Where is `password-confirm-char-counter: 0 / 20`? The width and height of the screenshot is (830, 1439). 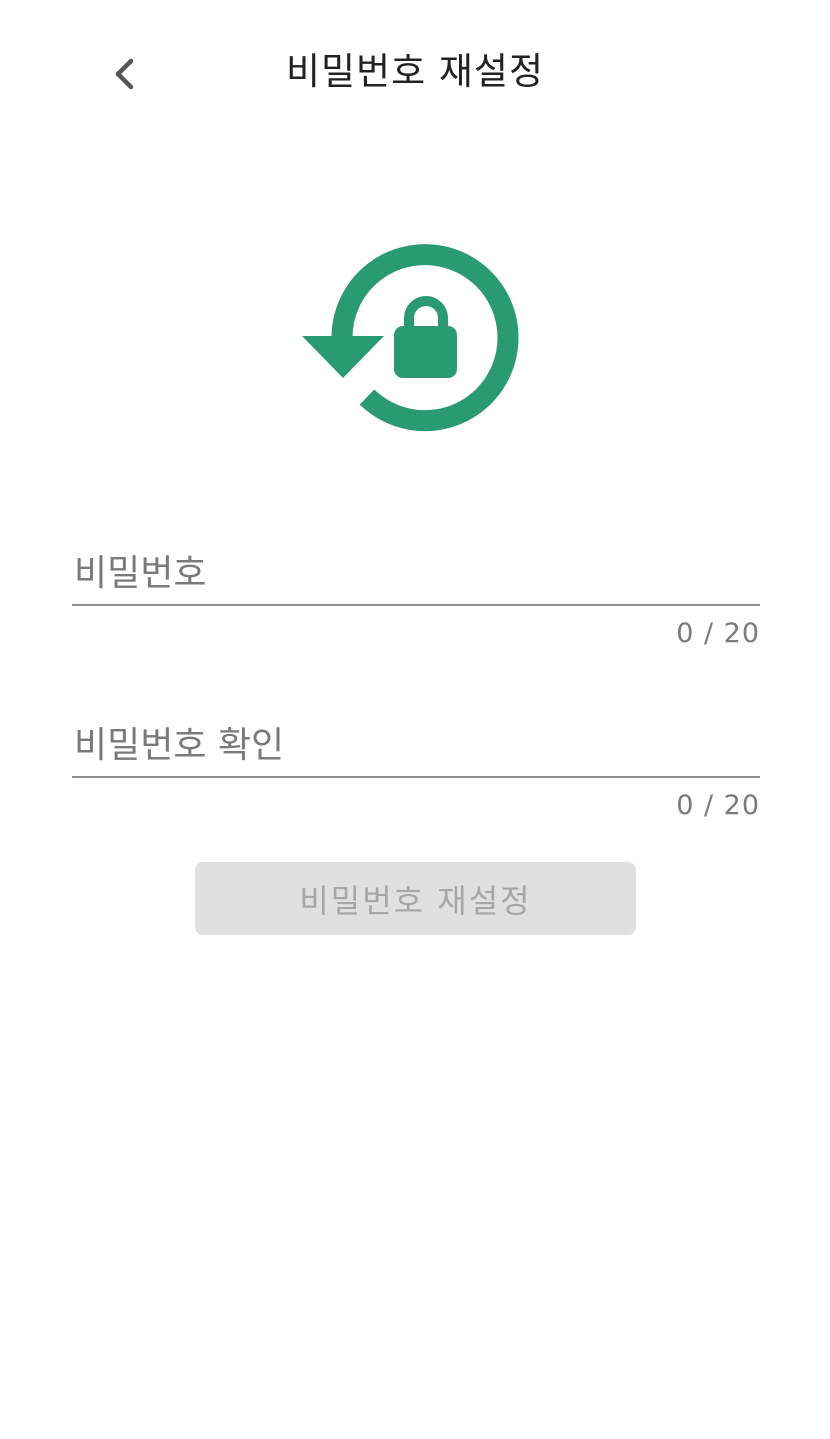 password-confirm-char-counter: 0 / 20 is located at coordinates (718, 805).